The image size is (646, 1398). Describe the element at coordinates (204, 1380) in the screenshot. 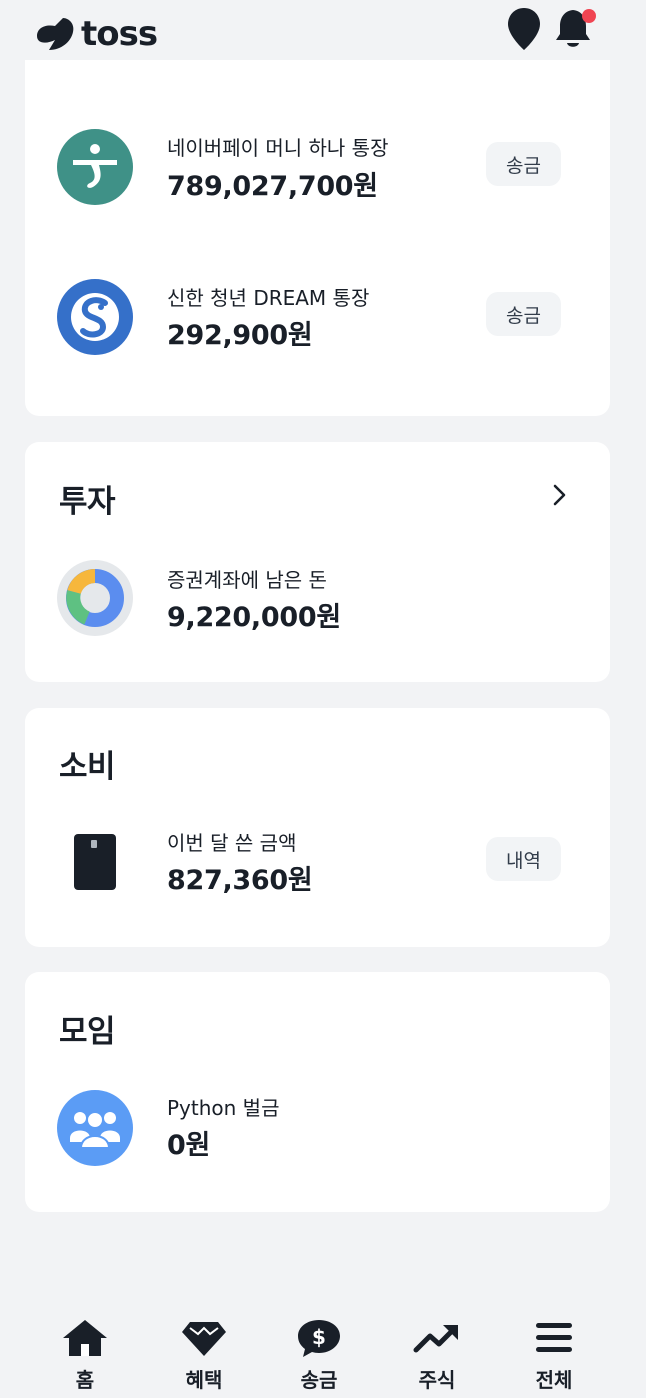

I see `tab-label: 혜택` at that location.